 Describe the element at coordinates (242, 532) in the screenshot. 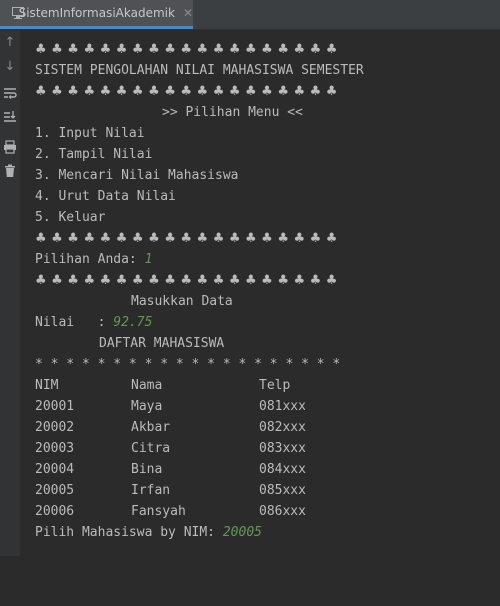

I see `select-input-value: 20005` at that location.